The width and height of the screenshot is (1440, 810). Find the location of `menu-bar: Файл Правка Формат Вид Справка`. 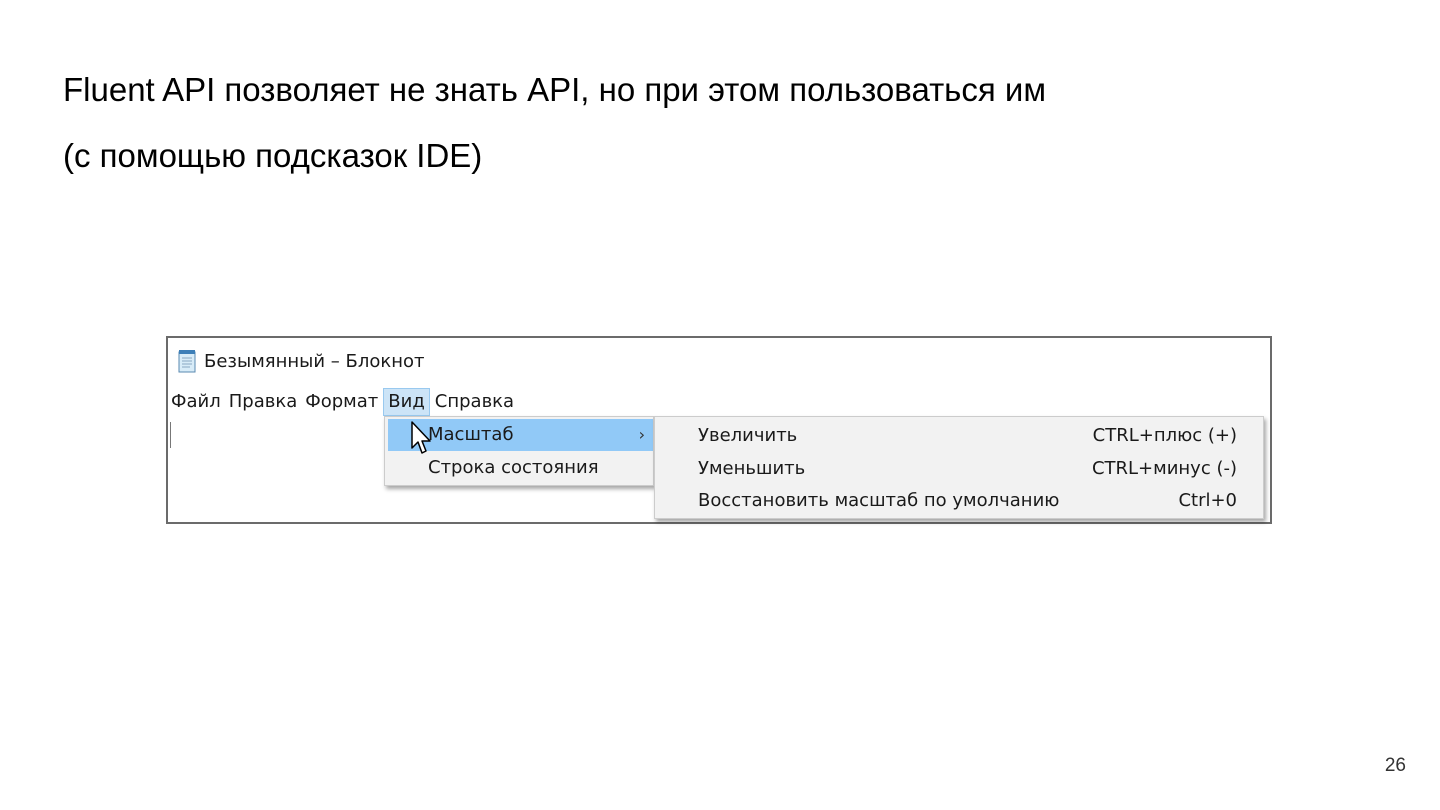

menu-bar: Файл Правка Формат Вид Справка is located at coordinates (343, 402).